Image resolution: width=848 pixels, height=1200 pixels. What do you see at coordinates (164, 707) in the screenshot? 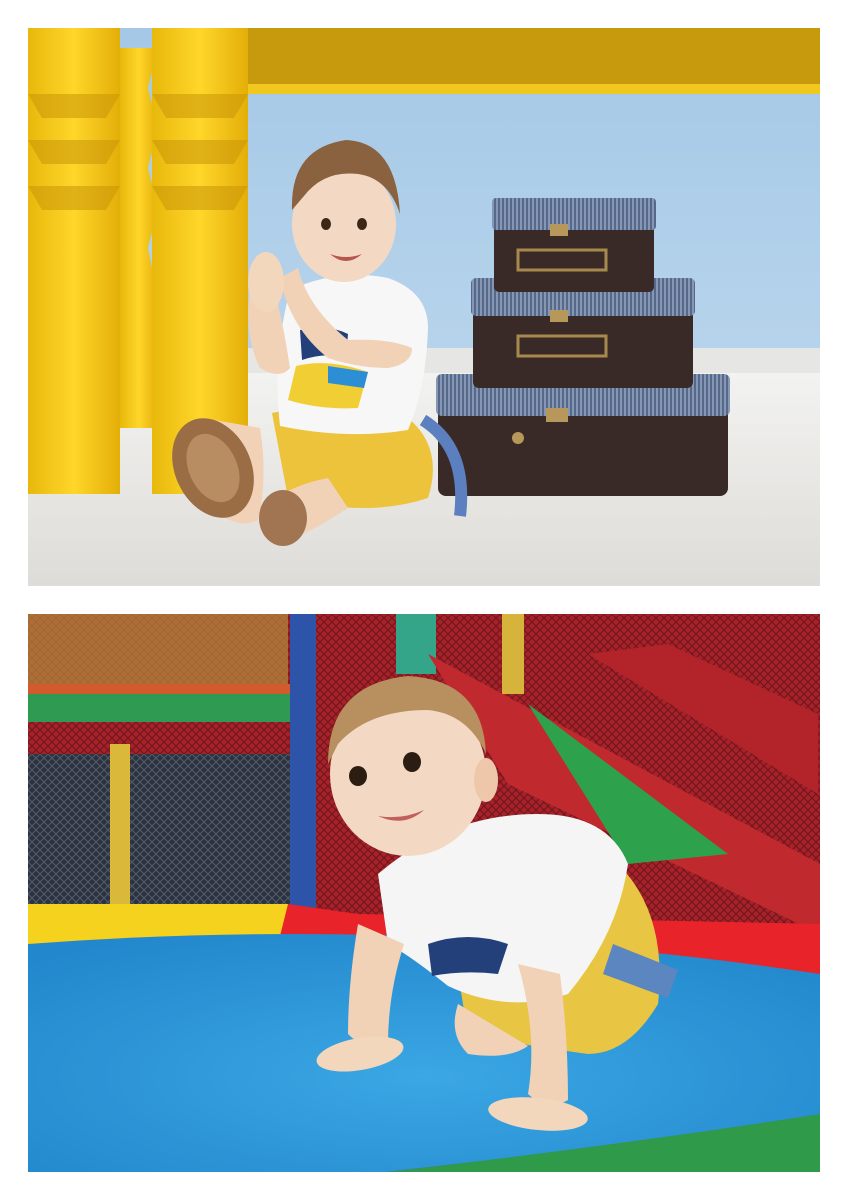
I see `green-padded-beam` at bounding box center [164, 707].